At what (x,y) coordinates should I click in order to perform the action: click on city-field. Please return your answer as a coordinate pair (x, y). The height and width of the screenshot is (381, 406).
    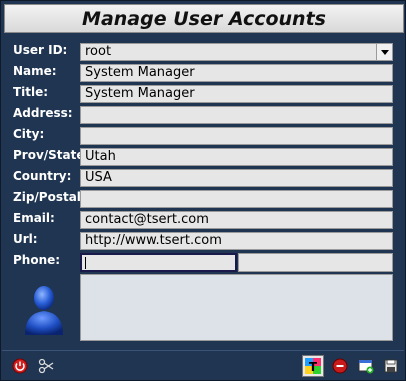
    Looking at the image, I should click on (236, 136).